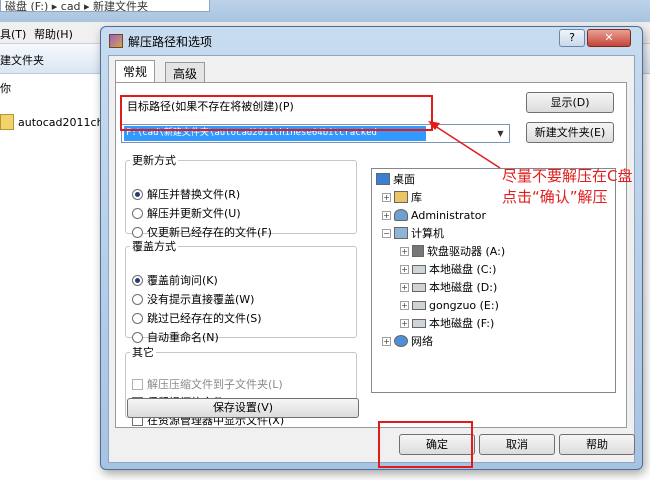 The height and width of the screenshot is (480, 650). I want to click on arrow-line, so click(466, 146).